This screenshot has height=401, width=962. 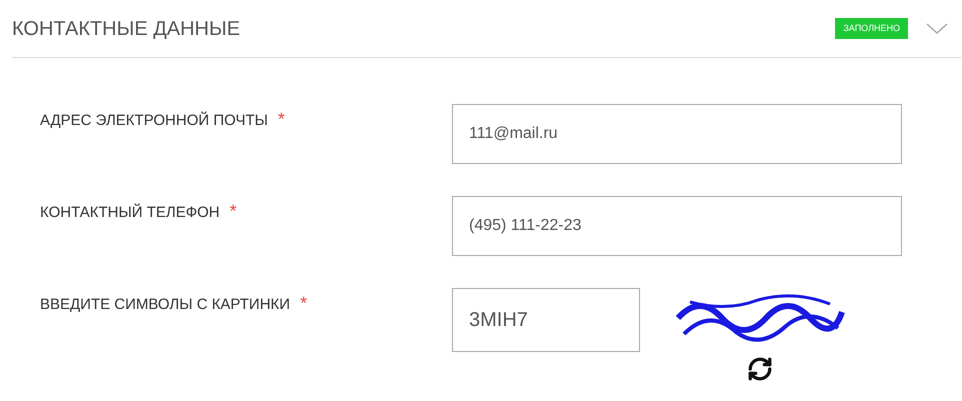 I want to click on field-label: ВВЕДИТЕ СИМВОЛЫ С КАРТИНКИ, so click(x=165, y=305).